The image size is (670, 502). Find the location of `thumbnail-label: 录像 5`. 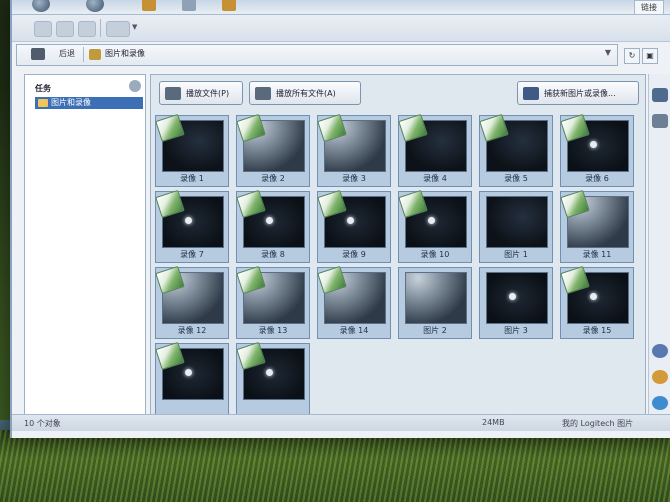

thumbnail-label: 录像 5 is located at coordinates (516, 178).